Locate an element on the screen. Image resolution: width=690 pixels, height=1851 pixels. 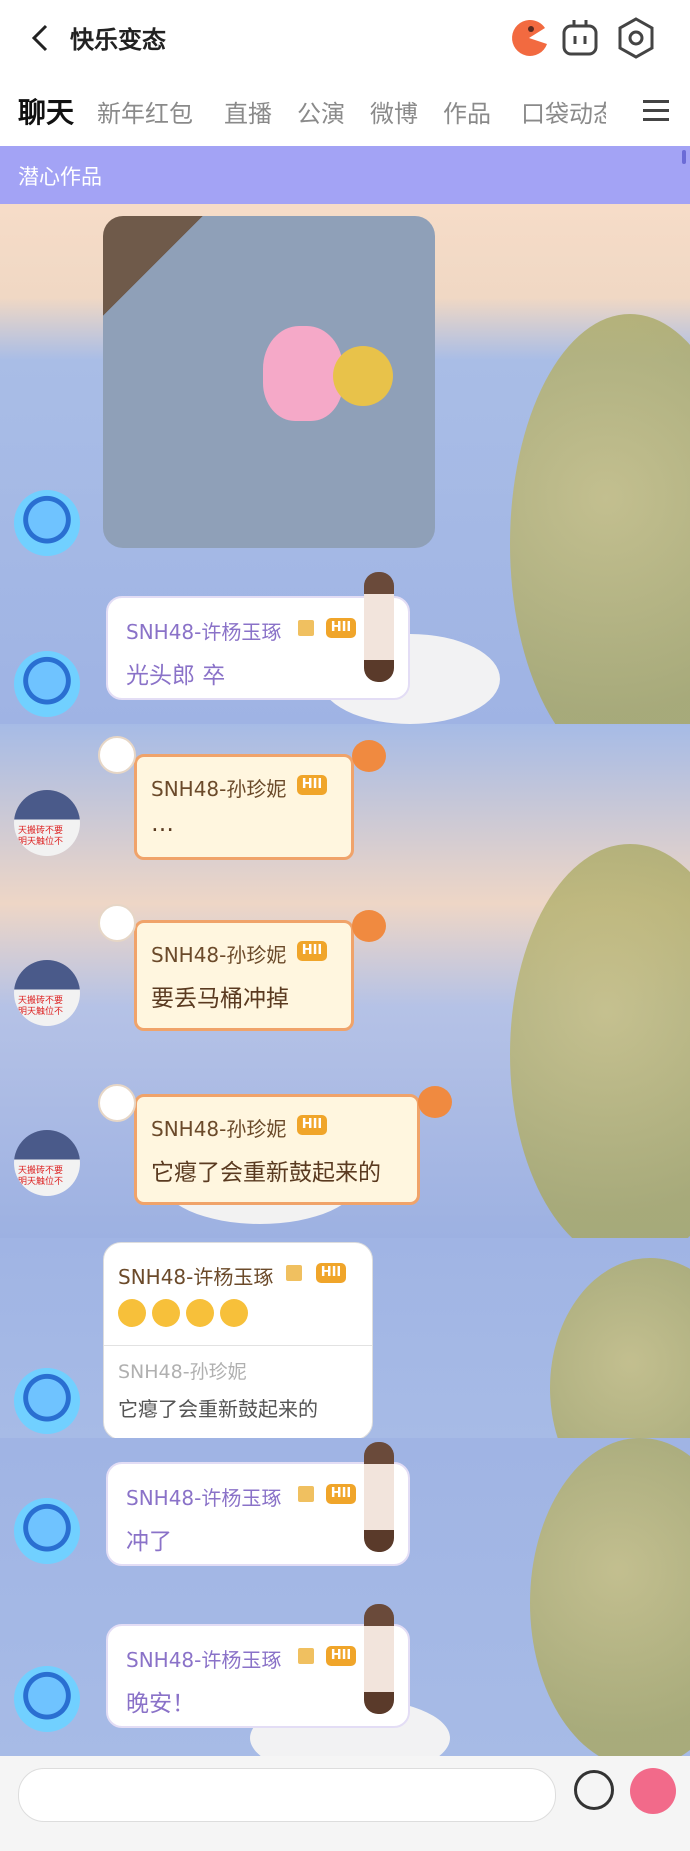
bear-figure is located at coordinates (303, 373).